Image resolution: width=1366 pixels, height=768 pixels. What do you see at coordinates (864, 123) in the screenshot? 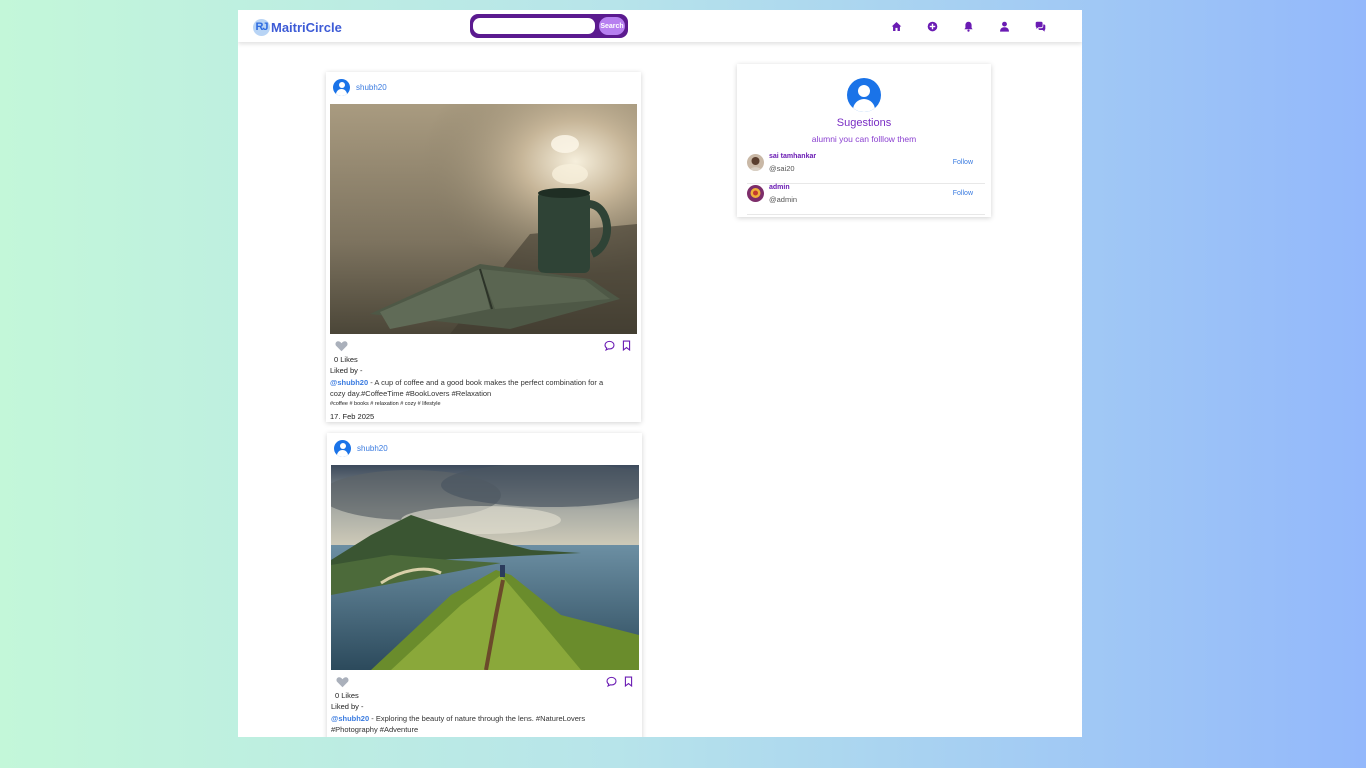
I see `suggestions-title: Sugestions` at bounding box center [864, 123].